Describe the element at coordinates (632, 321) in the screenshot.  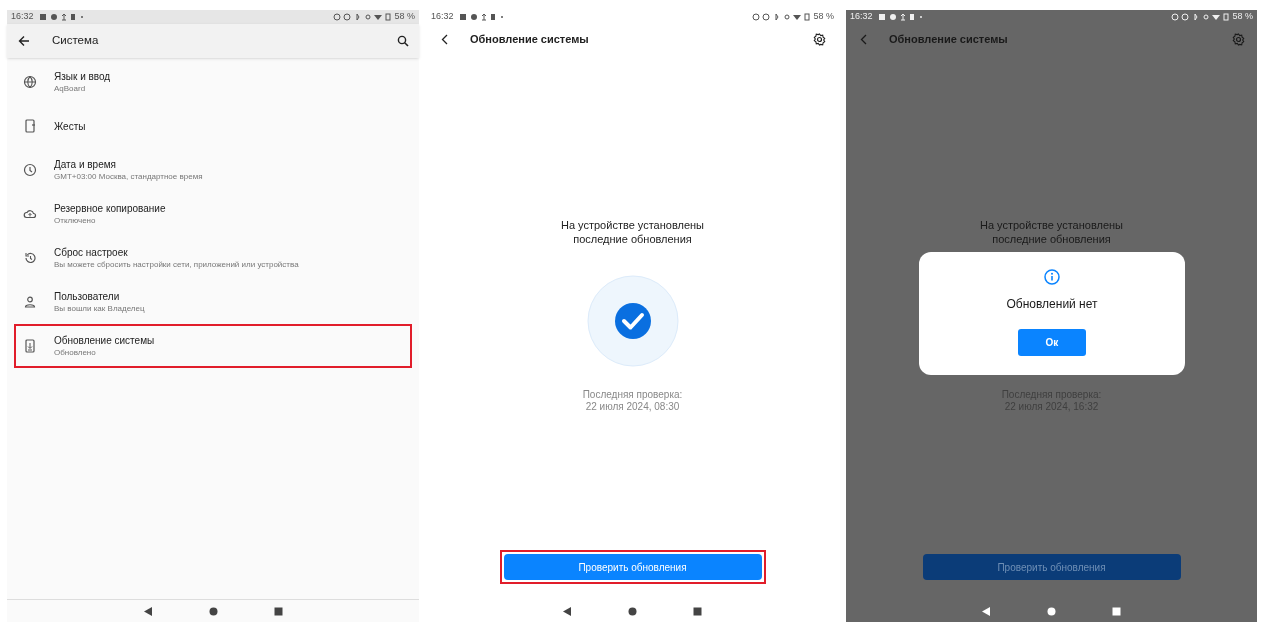
I see `check-badge-icon` at that location.